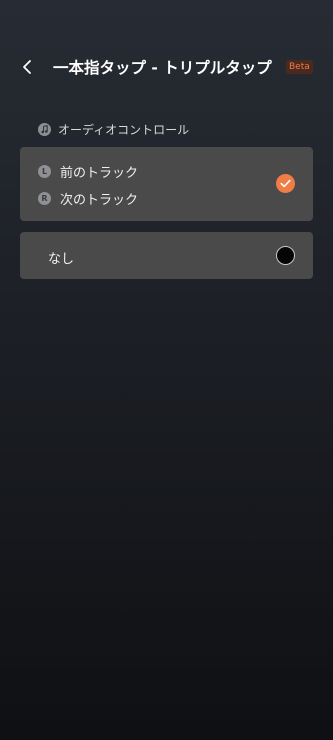  I want to click on radio-icon, so click(285, 255).